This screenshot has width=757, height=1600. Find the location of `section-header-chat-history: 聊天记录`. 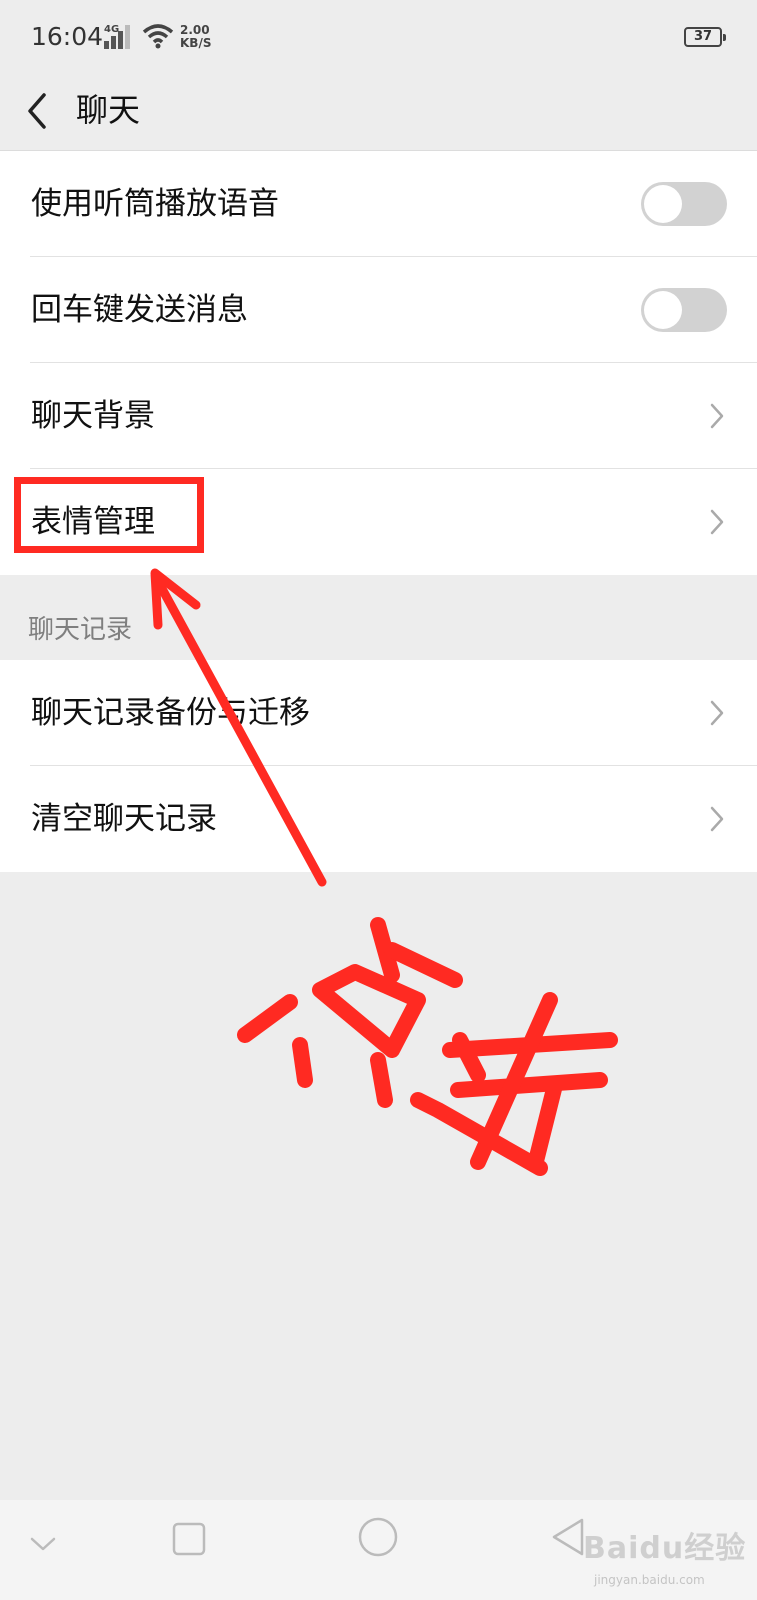

section-header-chat-history: 聊天记录 is located at coordinates (80, 630).